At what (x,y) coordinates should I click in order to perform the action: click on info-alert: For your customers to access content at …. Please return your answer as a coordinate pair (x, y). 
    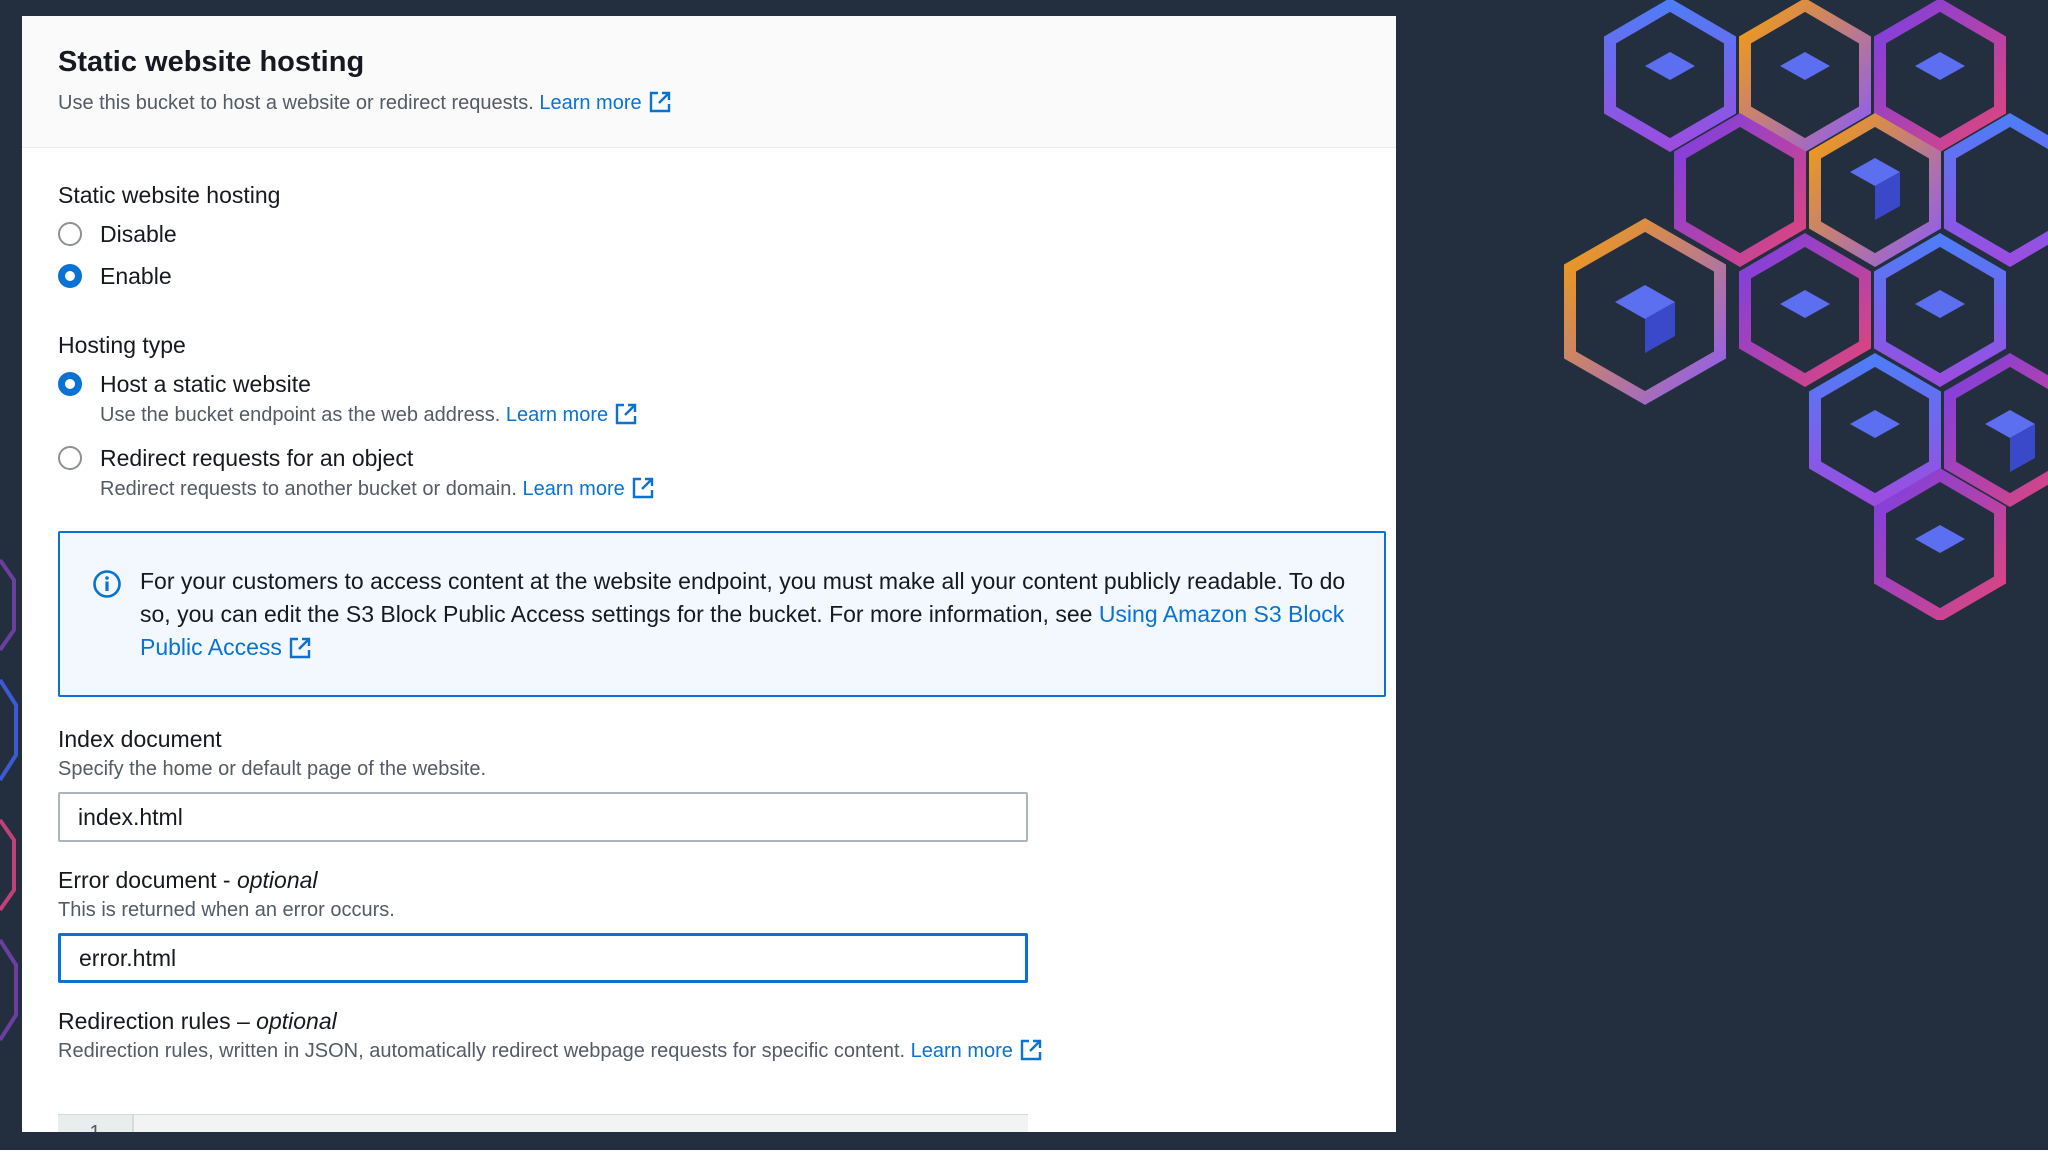
    Looking at the image, I should click on (722, 614).